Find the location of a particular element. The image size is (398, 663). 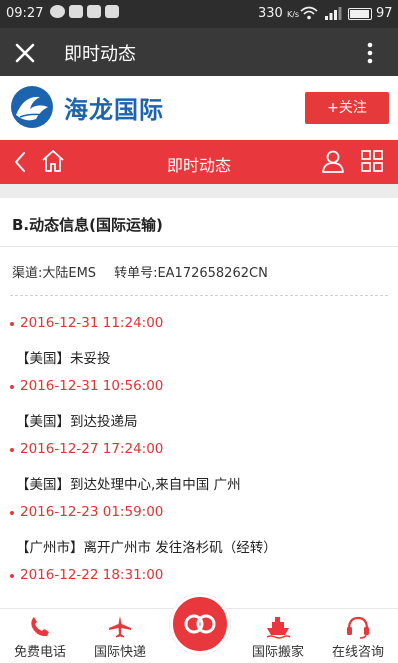

event-time: 2016-12-31 11:24:00 is located at coordinates (92, 323).